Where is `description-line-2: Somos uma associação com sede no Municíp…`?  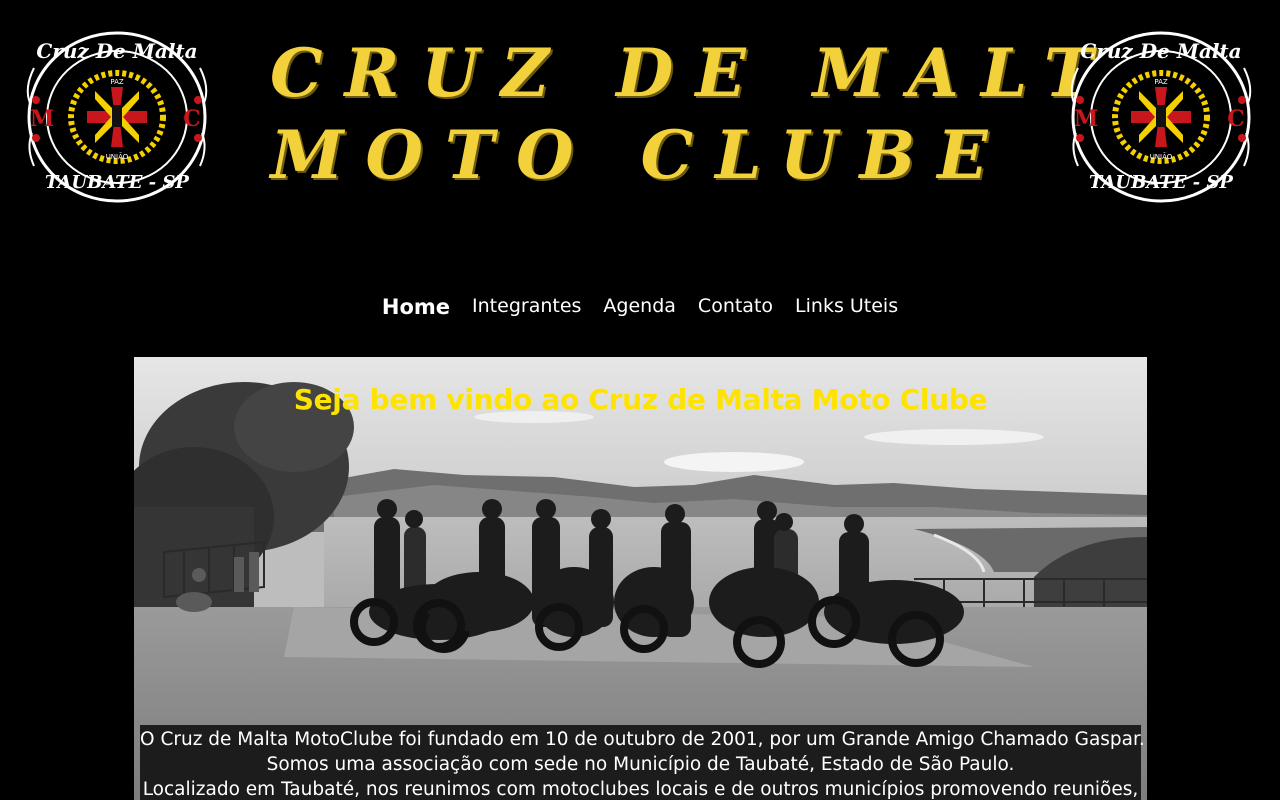 description-line-2: Somos uma associação com sede no Municíp… is located at coordinates (640, 764).